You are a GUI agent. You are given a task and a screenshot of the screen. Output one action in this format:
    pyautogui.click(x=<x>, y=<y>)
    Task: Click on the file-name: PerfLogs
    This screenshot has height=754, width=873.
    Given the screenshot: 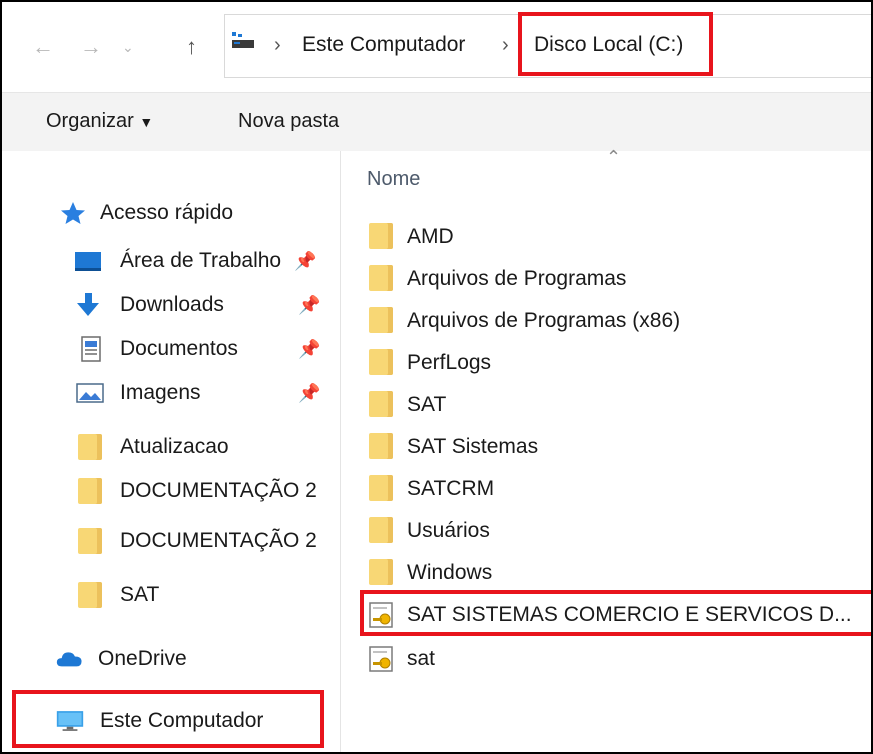 What is the action you would take?
    pyautogui.click(x=449, y=362)
    